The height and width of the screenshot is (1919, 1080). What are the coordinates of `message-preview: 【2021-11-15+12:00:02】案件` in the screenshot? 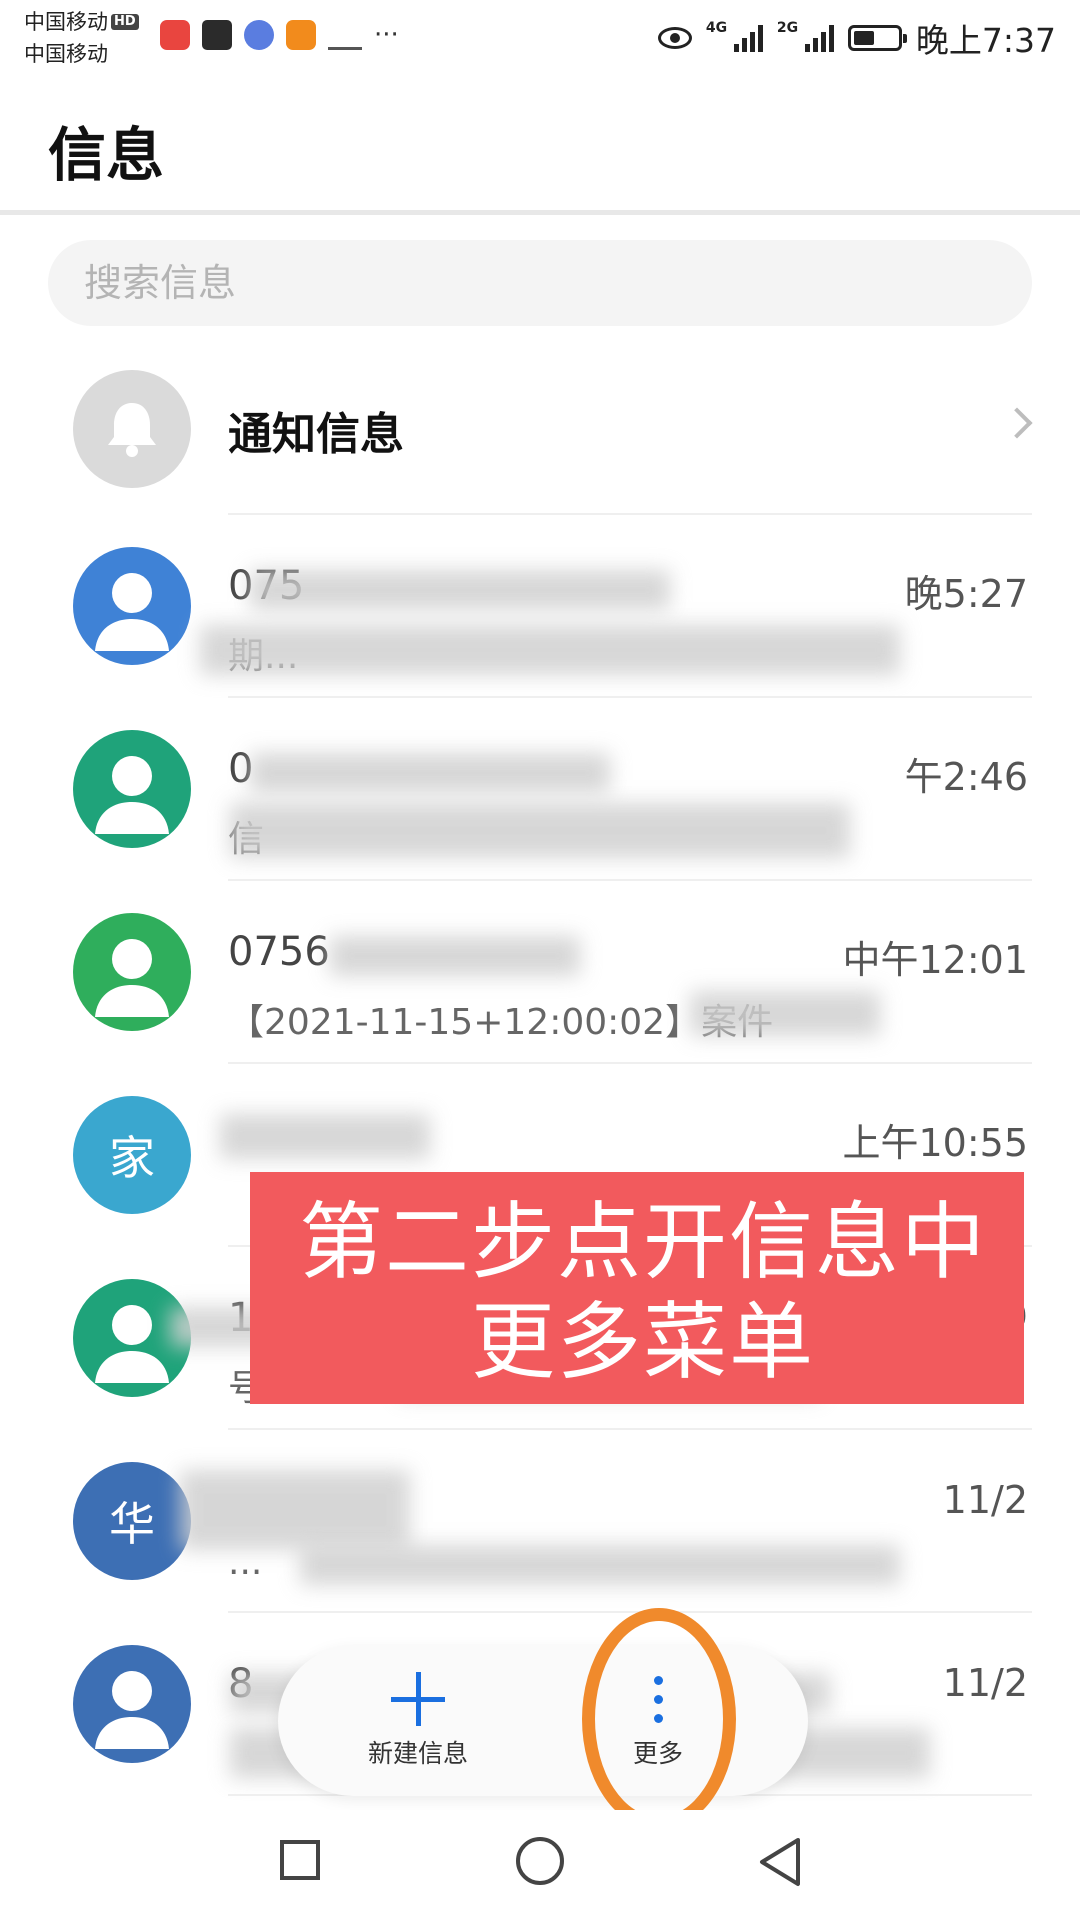 It's located at (501, 1022).